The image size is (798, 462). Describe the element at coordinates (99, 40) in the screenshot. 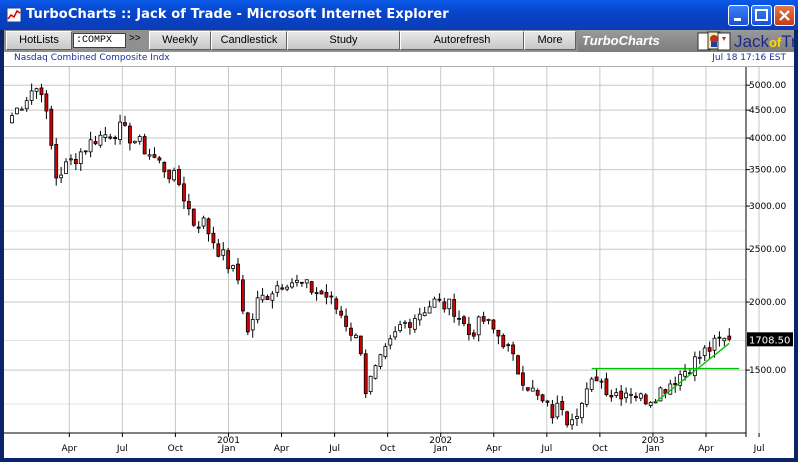

I see `symbol-input: :COMPX` at that location.